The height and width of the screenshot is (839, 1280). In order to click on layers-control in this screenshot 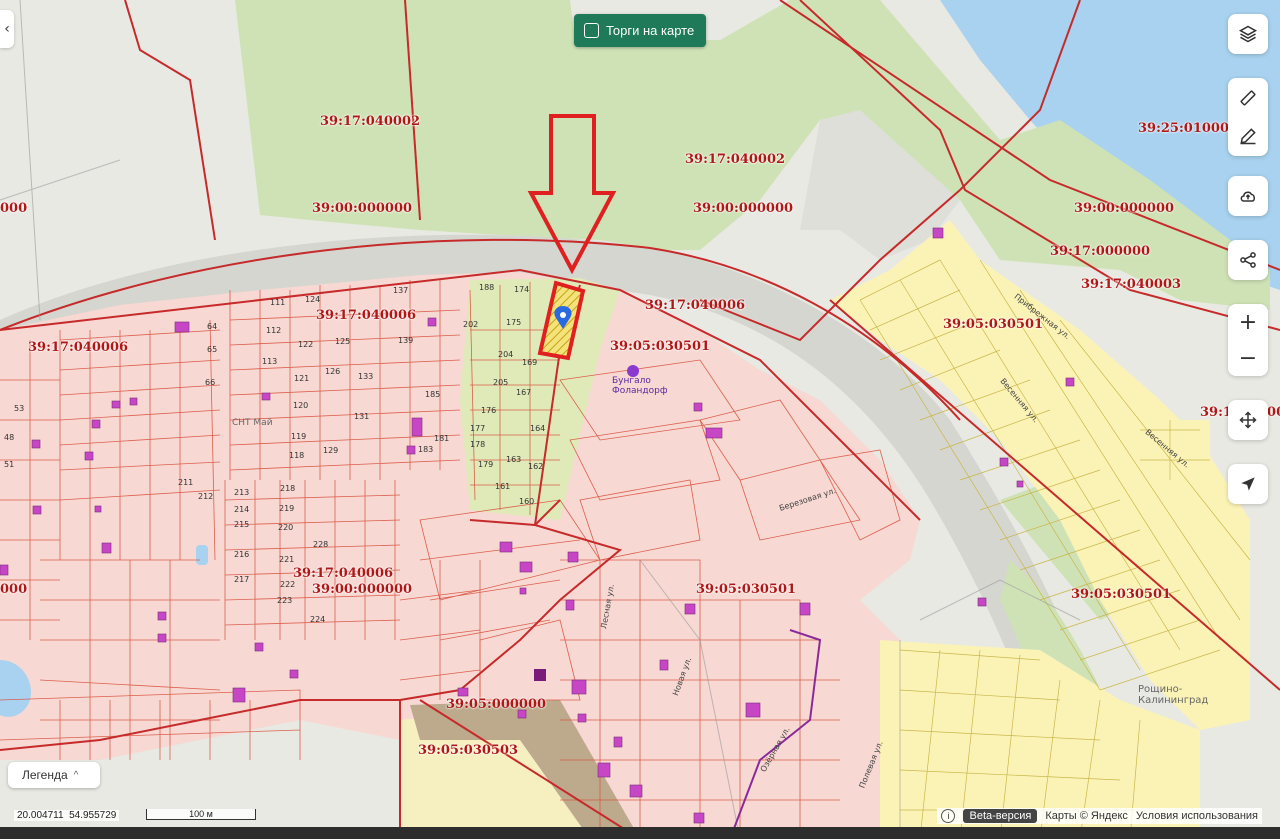, I will do `click(1248, 34)`.